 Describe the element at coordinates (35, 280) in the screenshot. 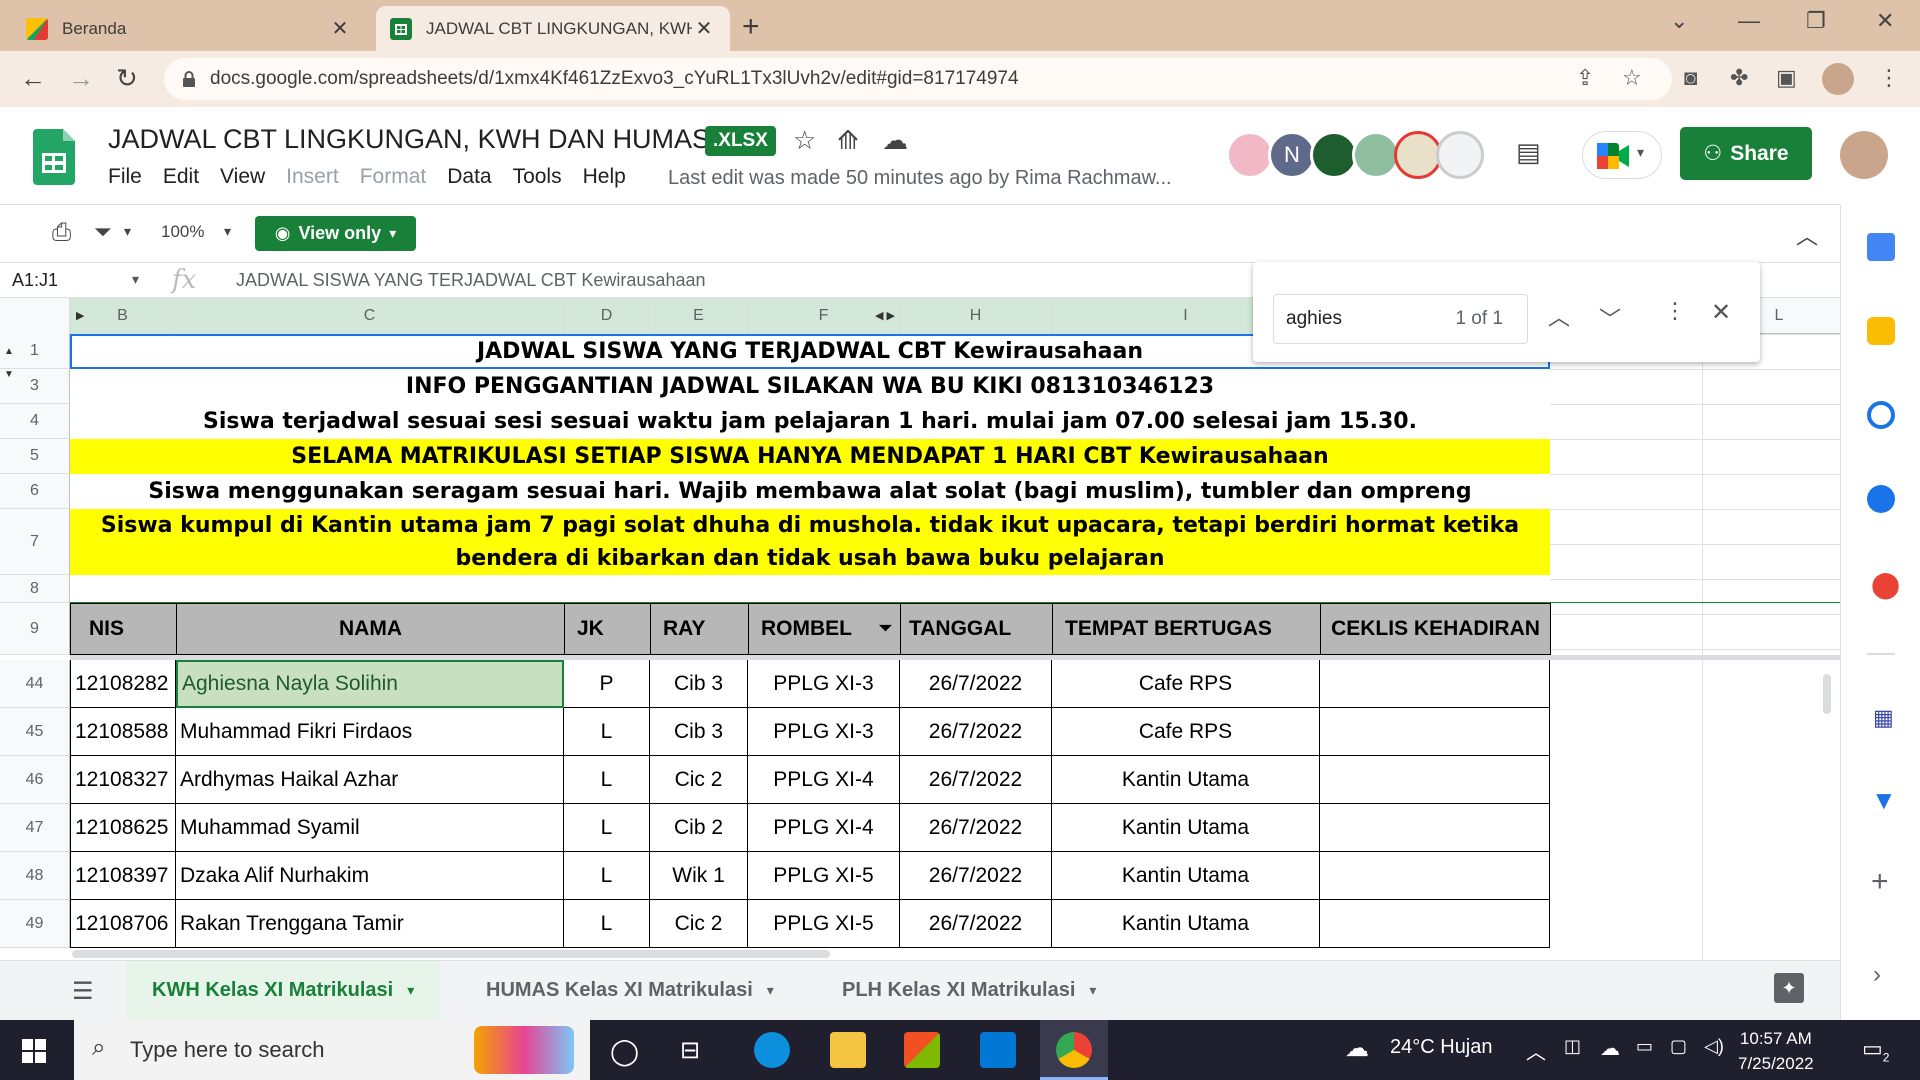

I see `name-box: A1:J1` at that location.